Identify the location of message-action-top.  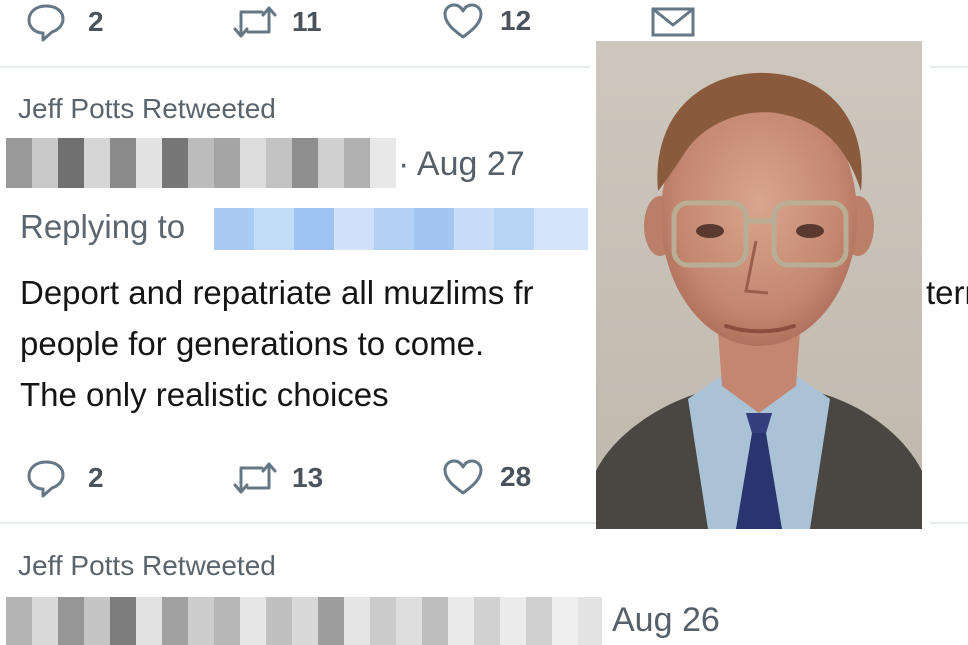
(673, 22).